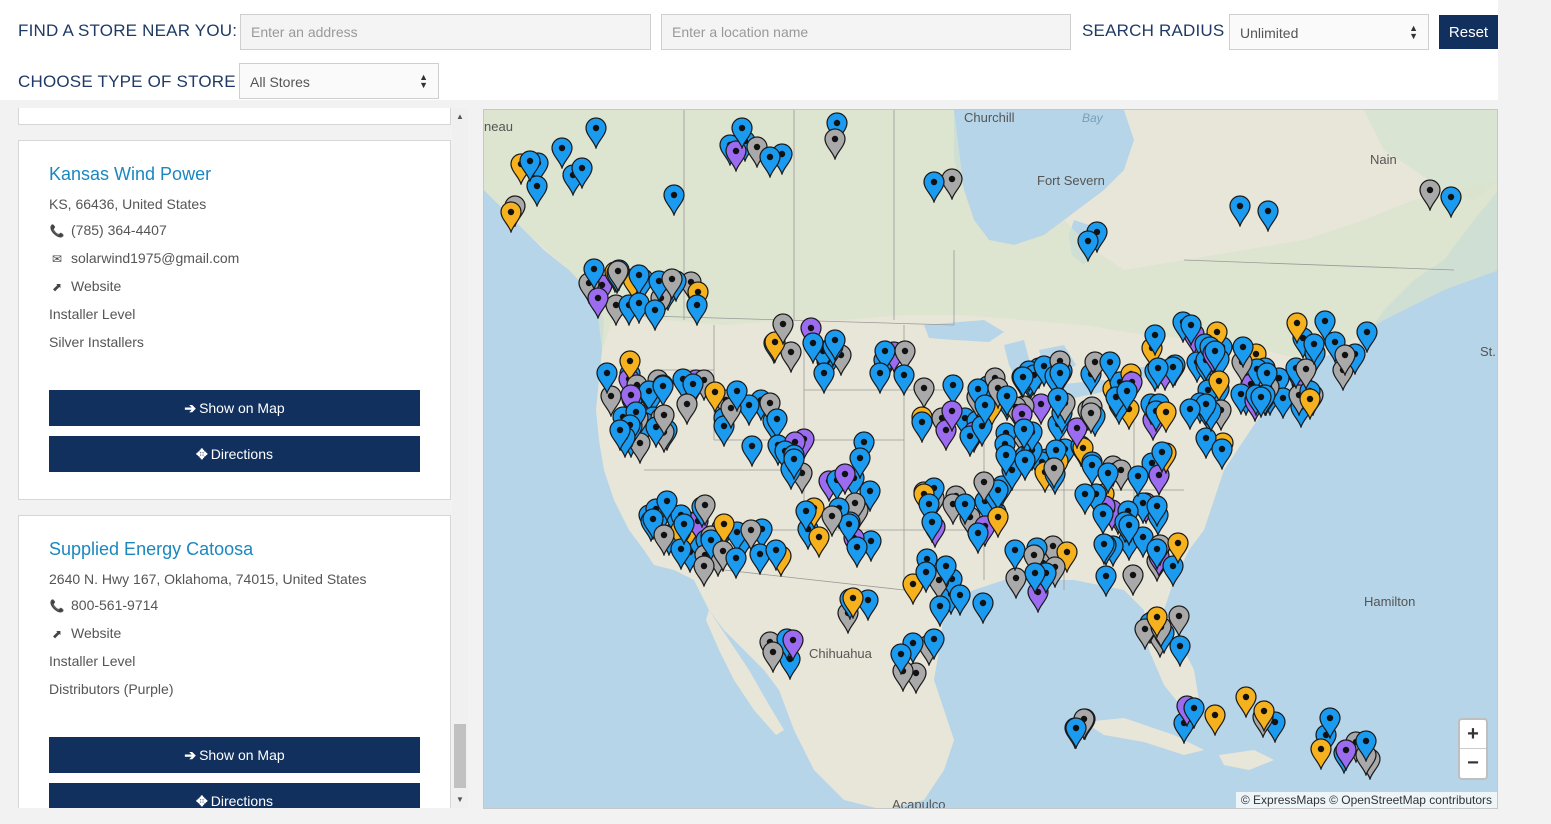 This screenshot has width=1551, height=824. Describe the element at coordinates (96, 633) in the screenshot. I see `store-website-link: Website` at that location.